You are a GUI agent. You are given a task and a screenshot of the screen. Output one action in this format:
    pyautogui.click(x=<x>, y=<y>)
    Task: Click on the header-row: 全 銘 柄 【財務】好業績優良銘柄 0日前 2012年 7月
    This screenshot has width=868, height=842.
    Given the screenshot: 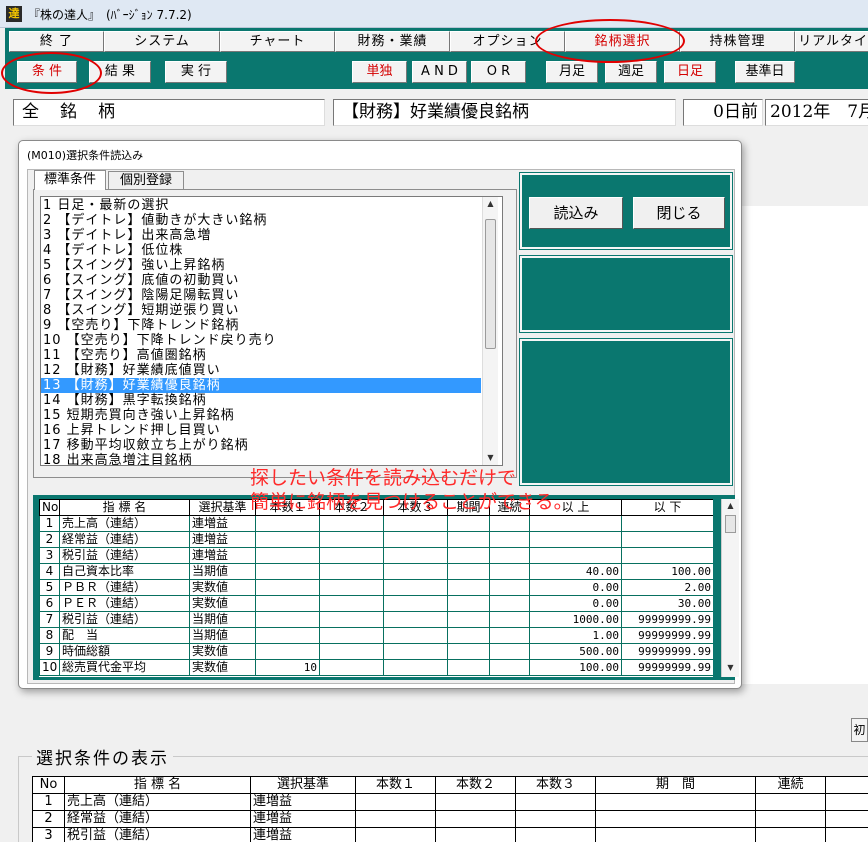 What is the action you would take?
    pyautogui.click(x=436, y=113)
    